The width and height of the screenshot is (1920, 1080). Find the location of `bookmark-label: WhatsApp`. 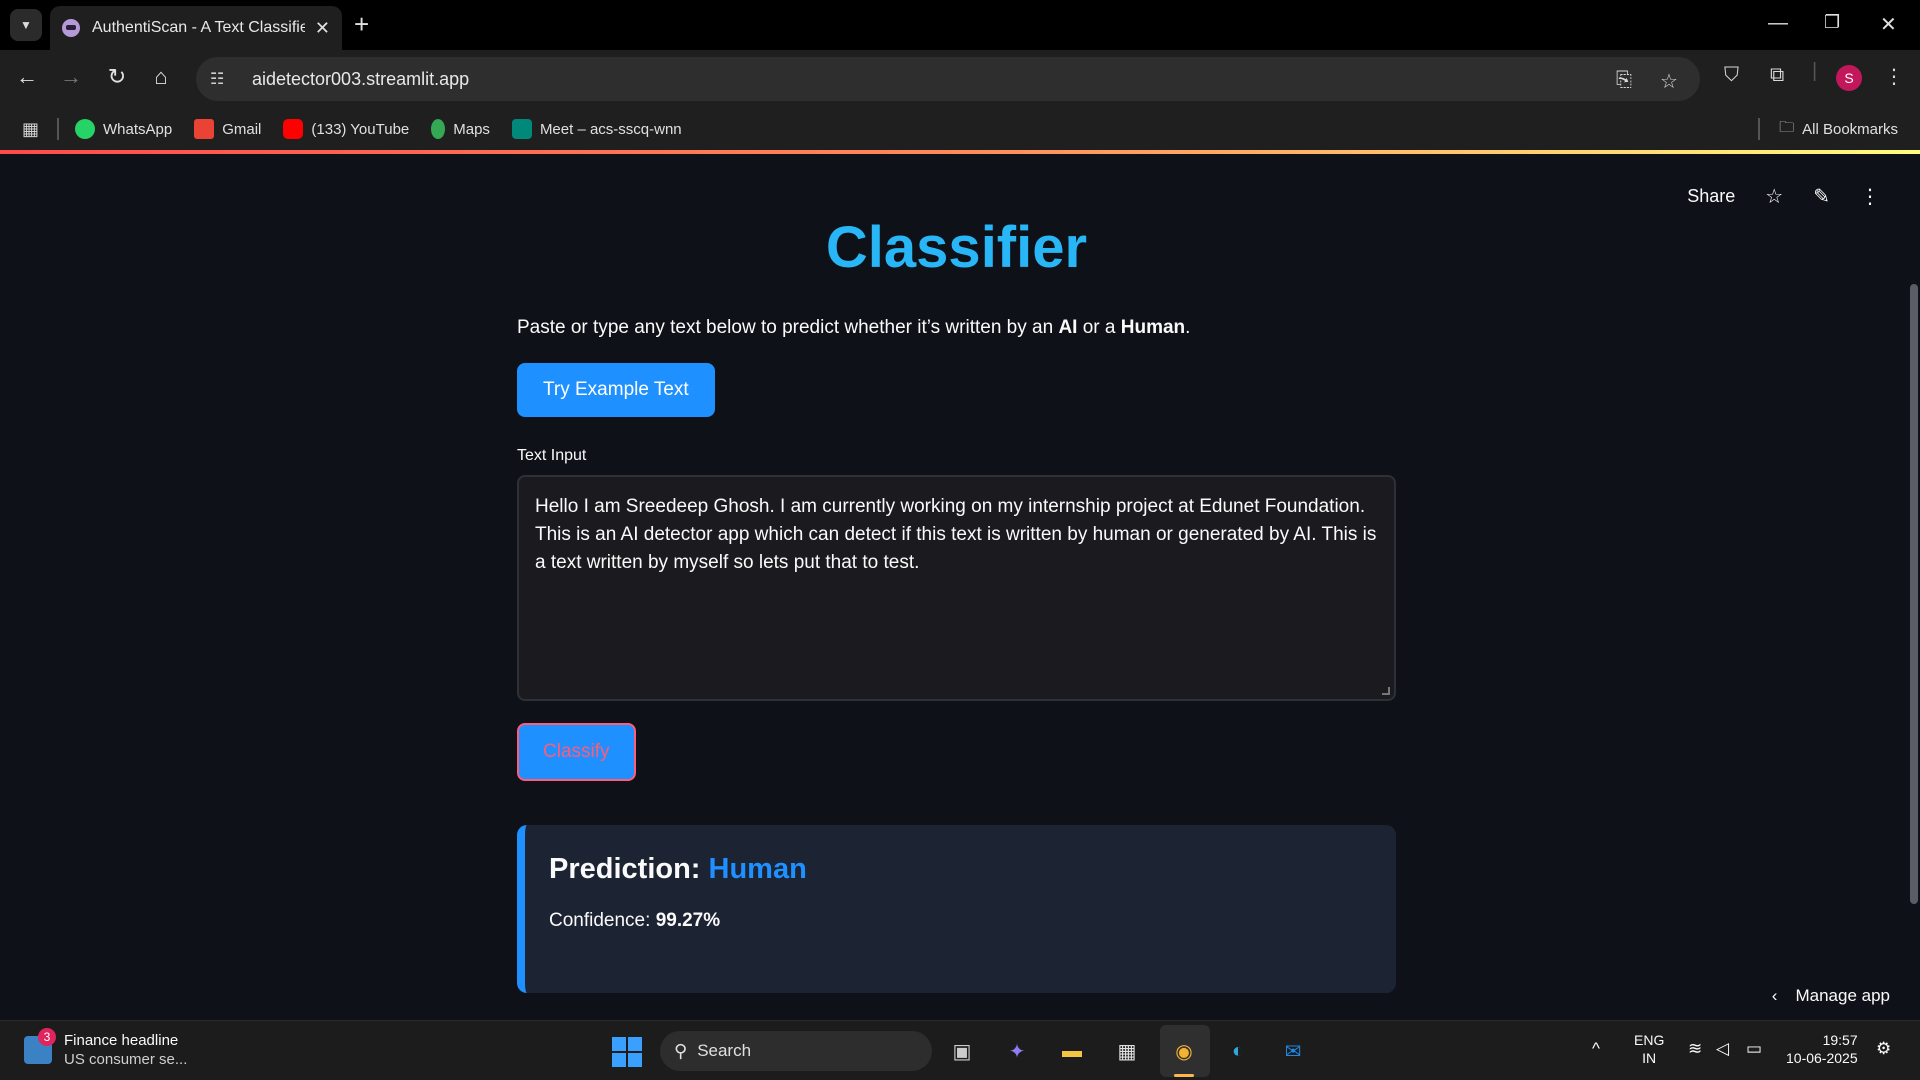

bookmark-label: WhatsApp is located at coordinates (138, 129).